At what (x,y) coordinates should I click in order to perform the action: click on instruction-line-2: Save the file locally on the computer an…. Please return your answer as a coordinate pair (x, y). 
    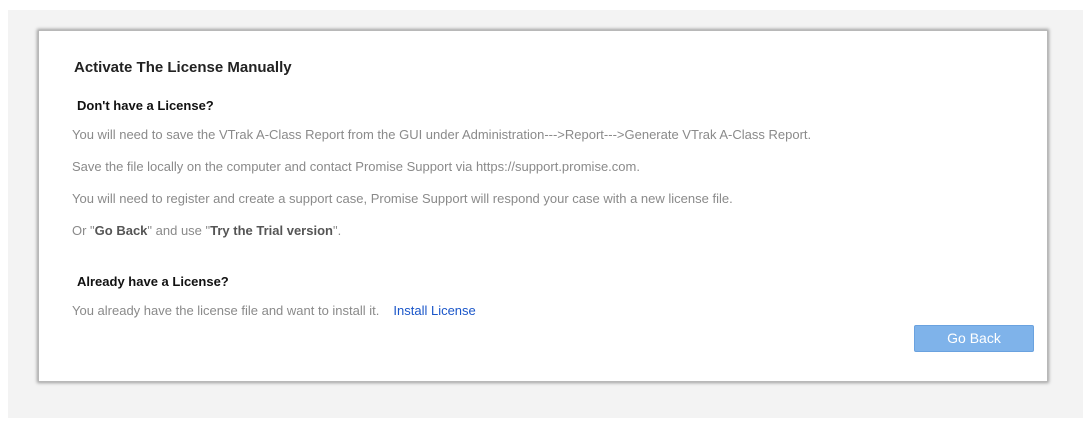
    Looking at the image, I should click on (356, 166).